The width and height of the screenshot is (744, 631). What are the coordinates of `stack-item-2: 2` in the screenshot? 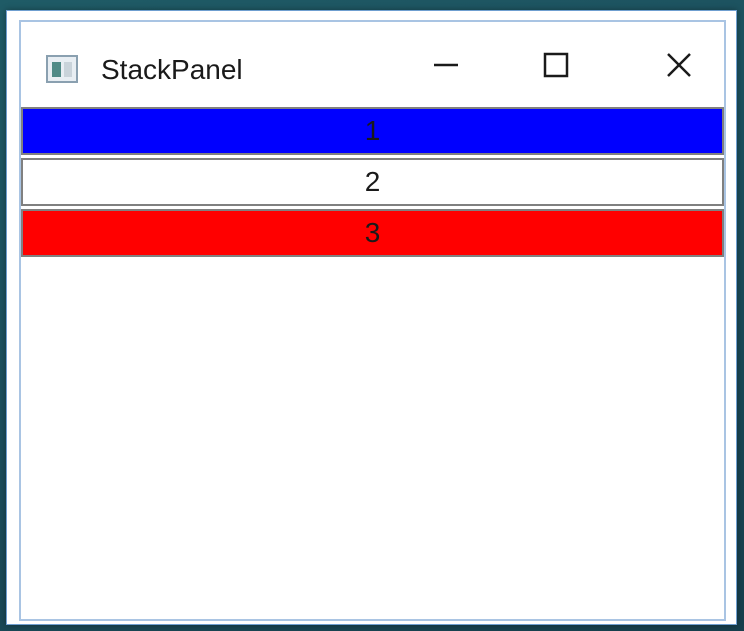 It's located at (372, 182).